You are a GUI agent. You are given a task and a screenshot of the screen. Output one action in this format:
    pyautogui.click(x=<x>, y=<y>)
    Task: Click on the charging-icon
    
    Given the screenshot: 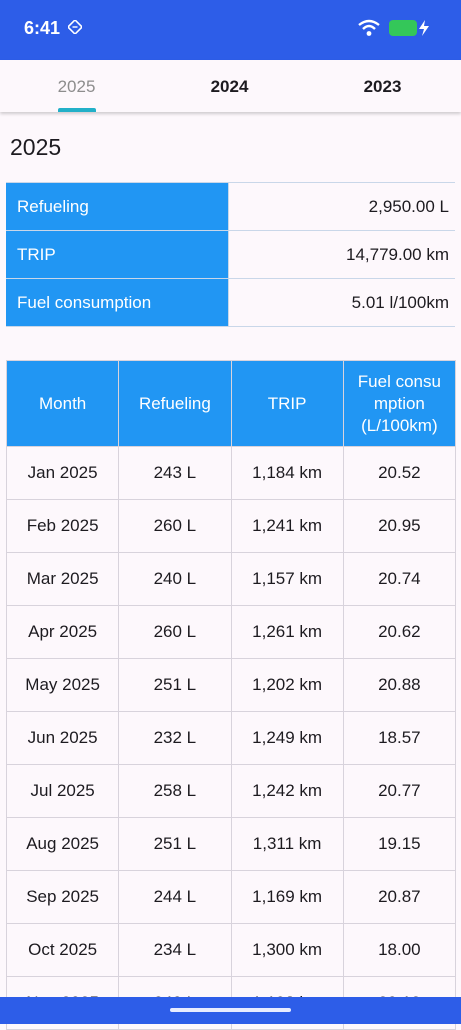 What is the action you would take?
    pyautogui.click(x=424, y=28)
    